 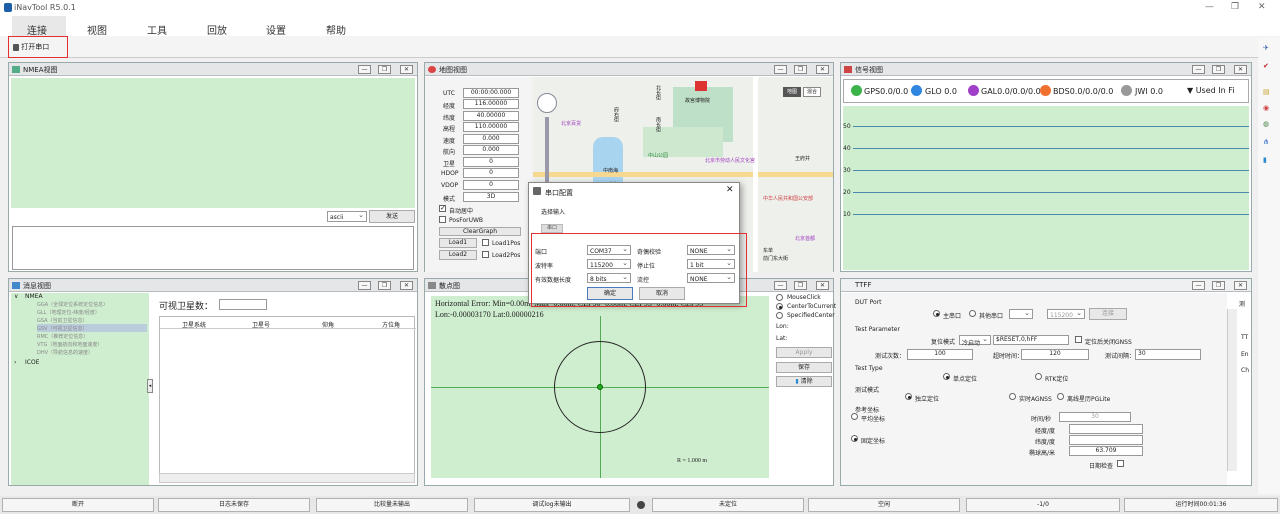 I want to click on tree-nmea-node: NMEA, so click(x=34, y=296).